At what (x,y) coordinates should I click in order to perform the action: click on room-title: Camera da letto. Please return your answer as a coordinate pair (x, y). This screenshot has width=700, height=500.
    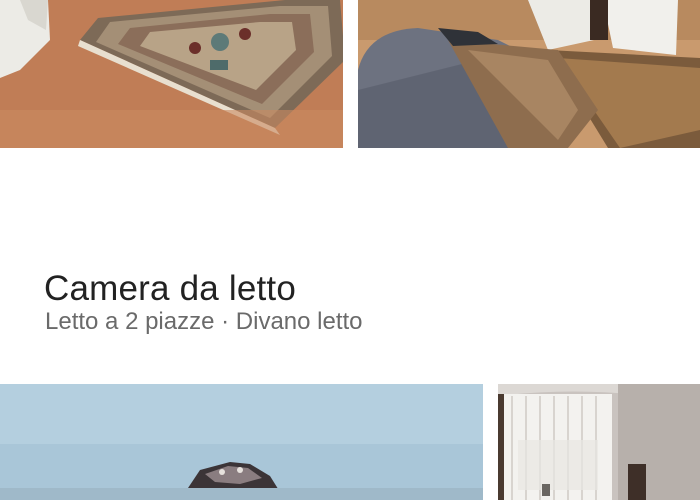
    Looking at the image, I should click on (170, 289).